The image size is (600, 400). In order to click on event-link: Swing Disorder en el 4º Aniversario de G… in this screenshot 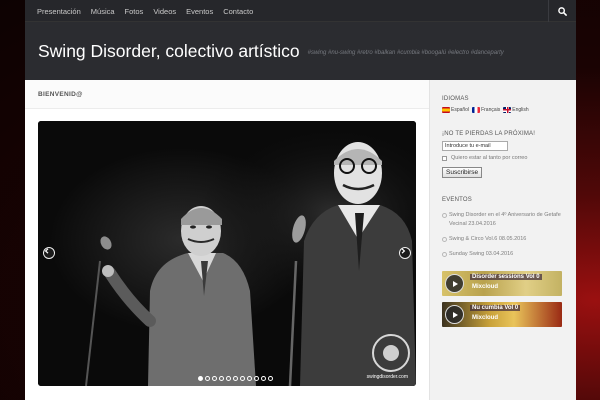, I will do `click(503, 220)`.